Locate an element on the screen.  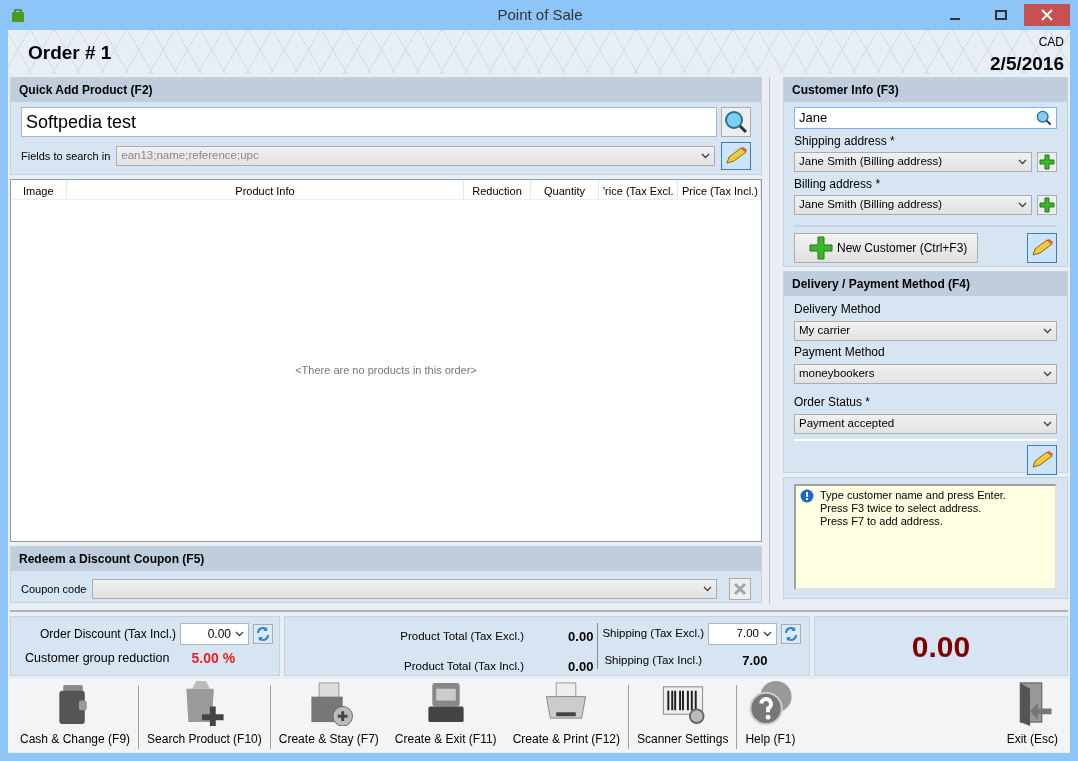
shipping-field: 7.00 is located at coordinates (742, 634).